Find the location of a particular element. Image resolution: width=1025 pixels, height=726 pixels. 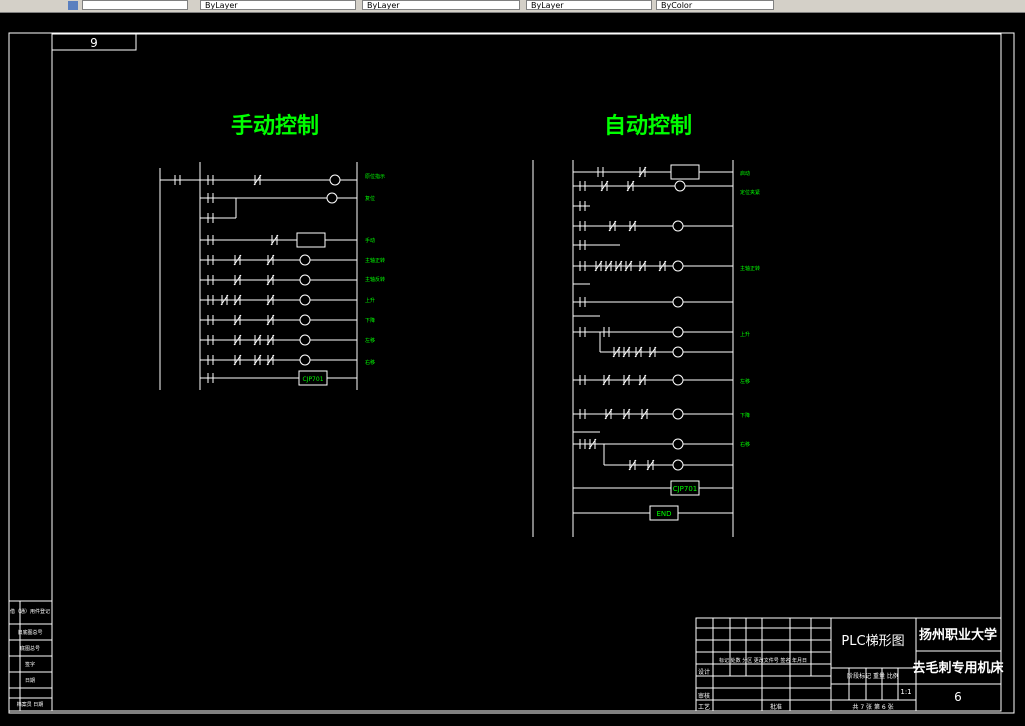

stamp-row-2: 旧底图总号 is located at coordinates (29, 632).